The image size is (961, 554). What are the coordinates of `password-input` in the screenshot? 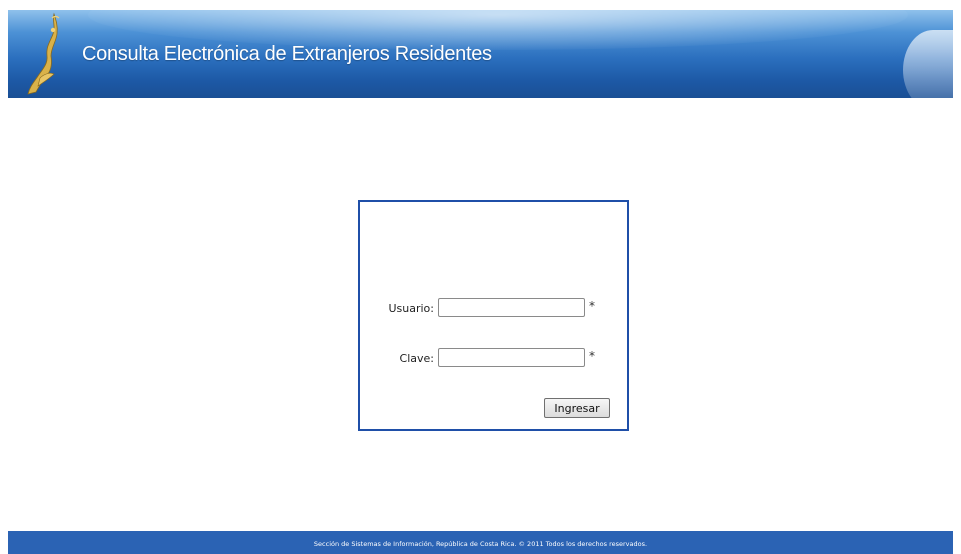 It's located at (511, 357).